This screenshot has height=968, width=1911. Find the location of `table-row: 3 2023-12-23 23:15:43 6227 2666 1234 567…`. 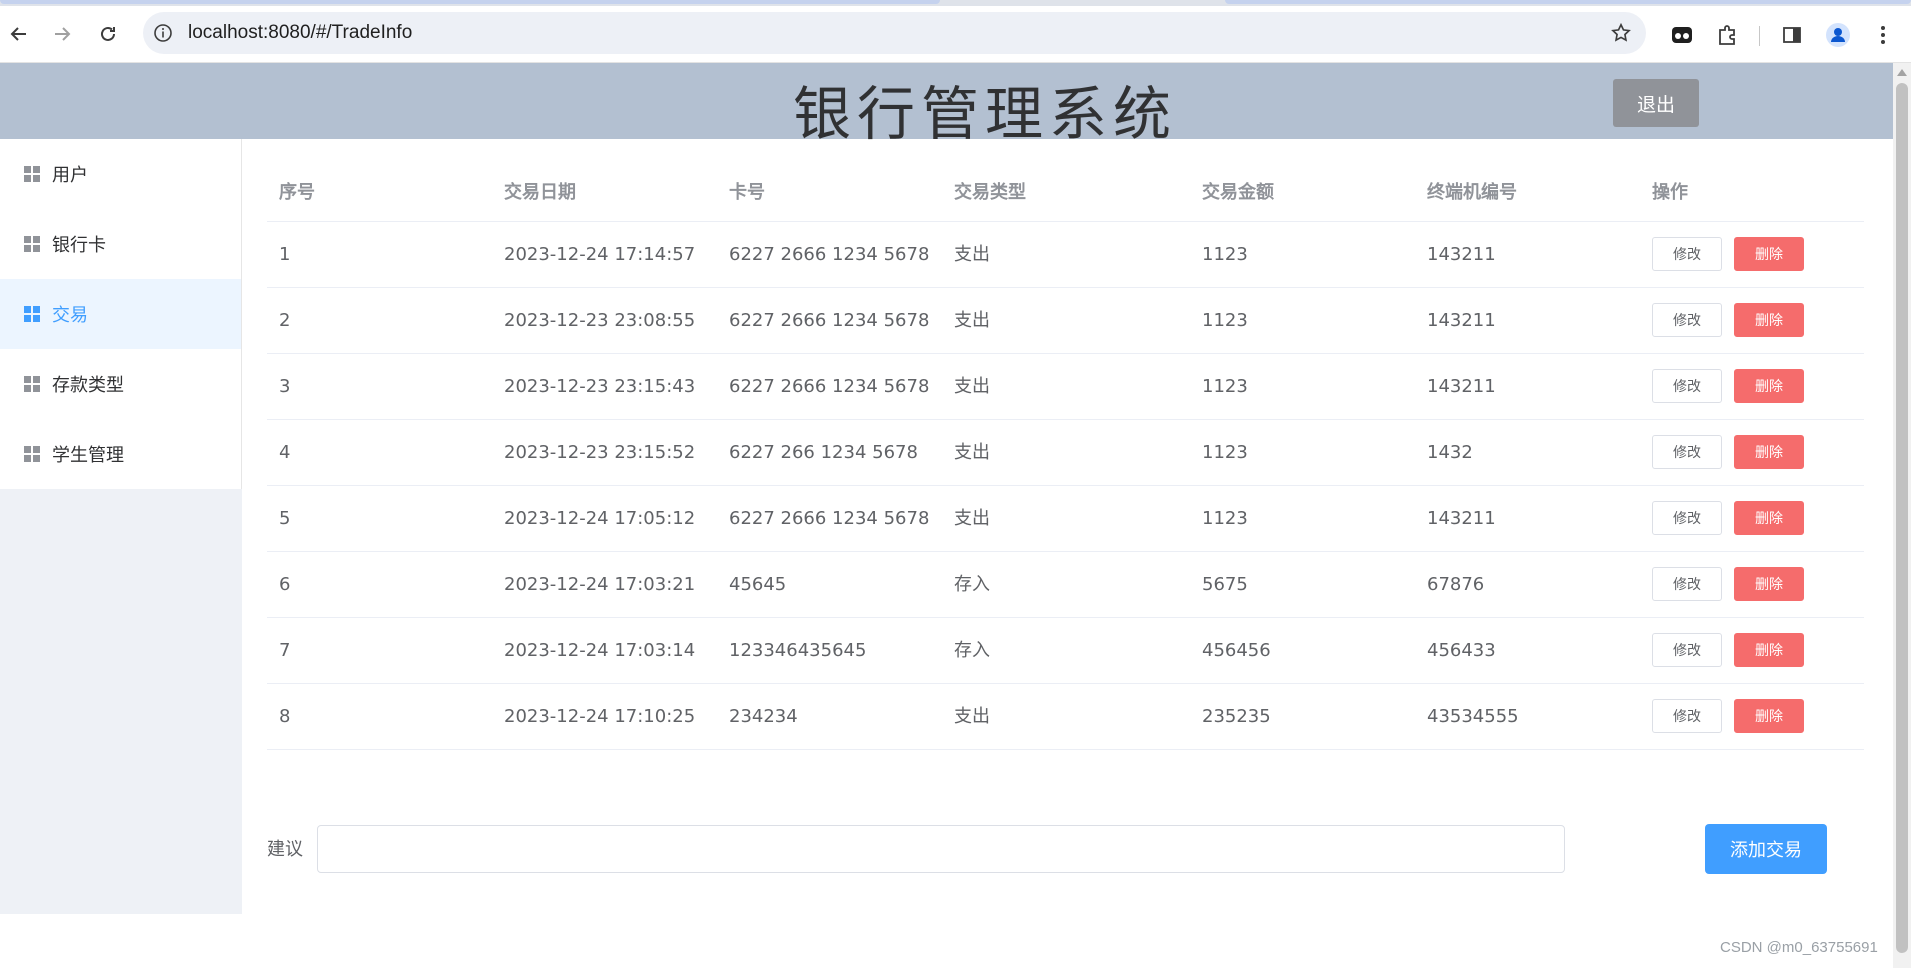

table-row: 3 2023-12-23 23:15:43 6227 2666 1234 567… is located at coordinates (1065, 387).